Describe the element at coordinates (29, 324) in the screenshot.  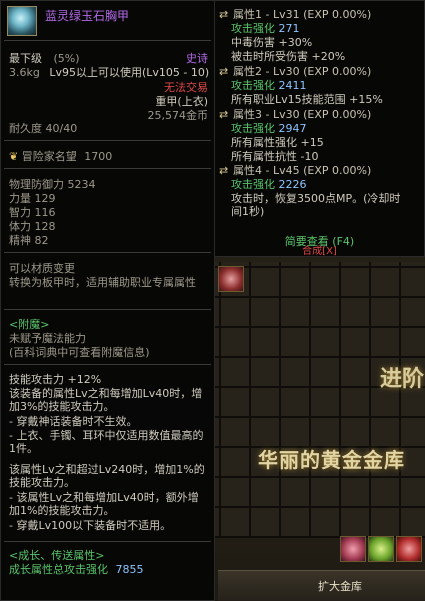
I see `enchant-header: <附魔>` at that location.